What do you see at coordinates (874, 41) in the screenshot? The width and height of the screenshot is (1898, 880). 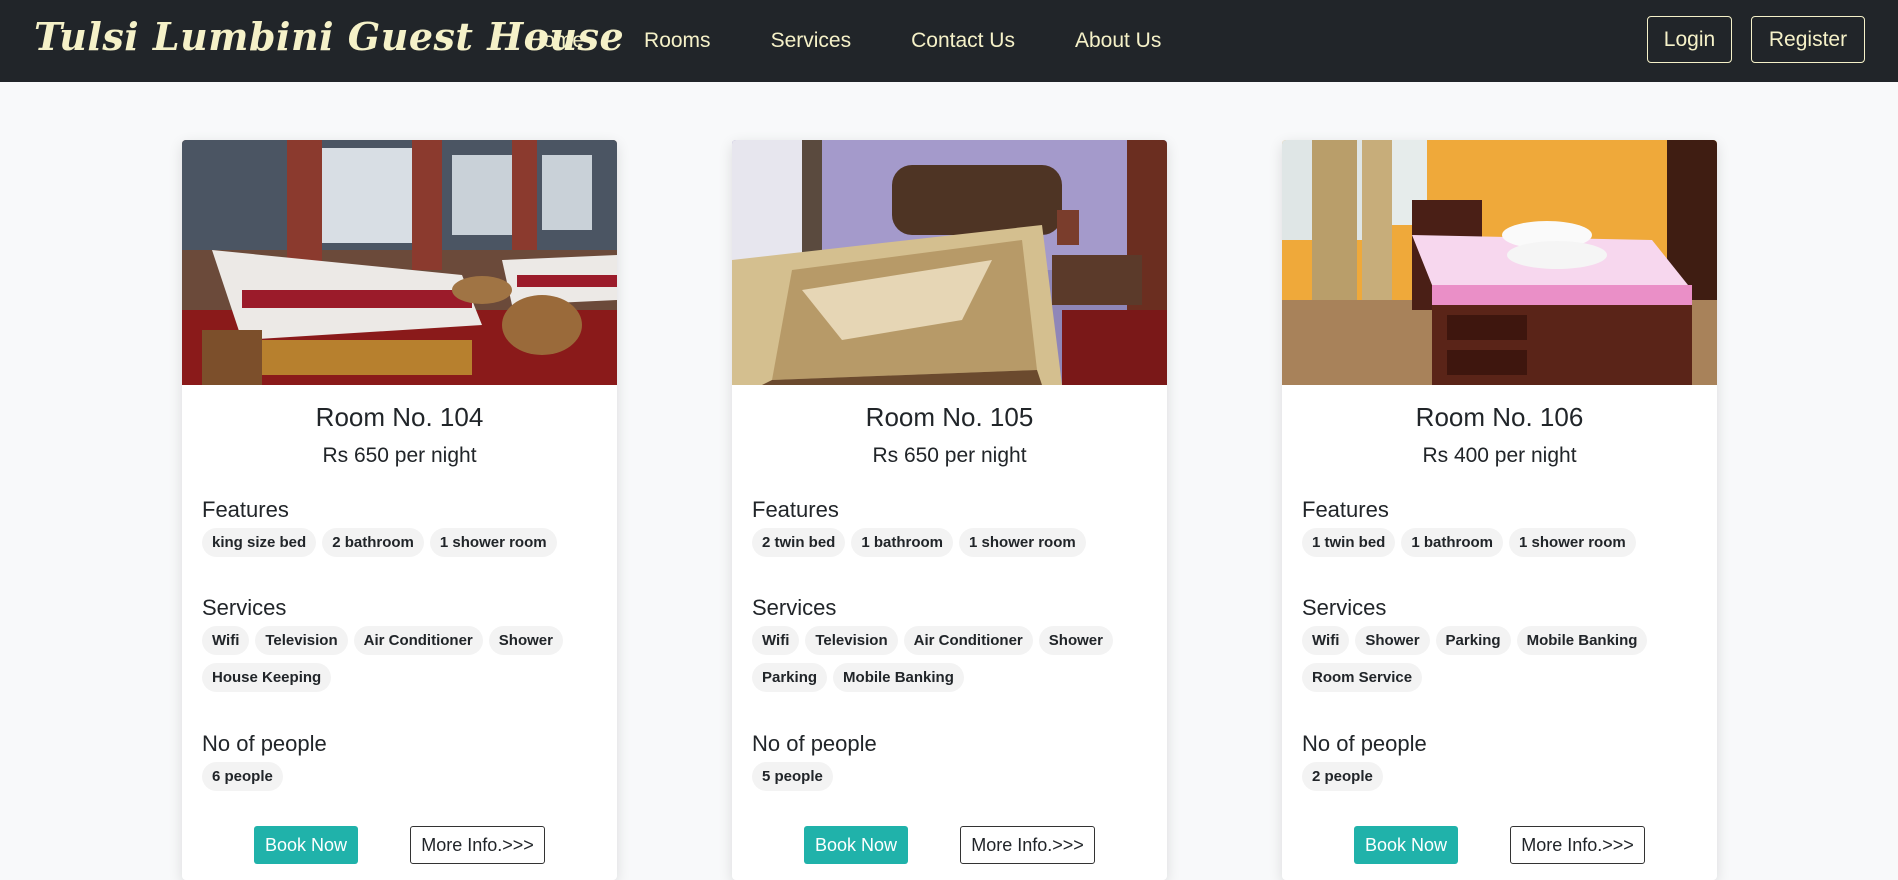 I see `nav-links: Home Rooms Services Contact Us About Us` at bounding box center [874, 41].